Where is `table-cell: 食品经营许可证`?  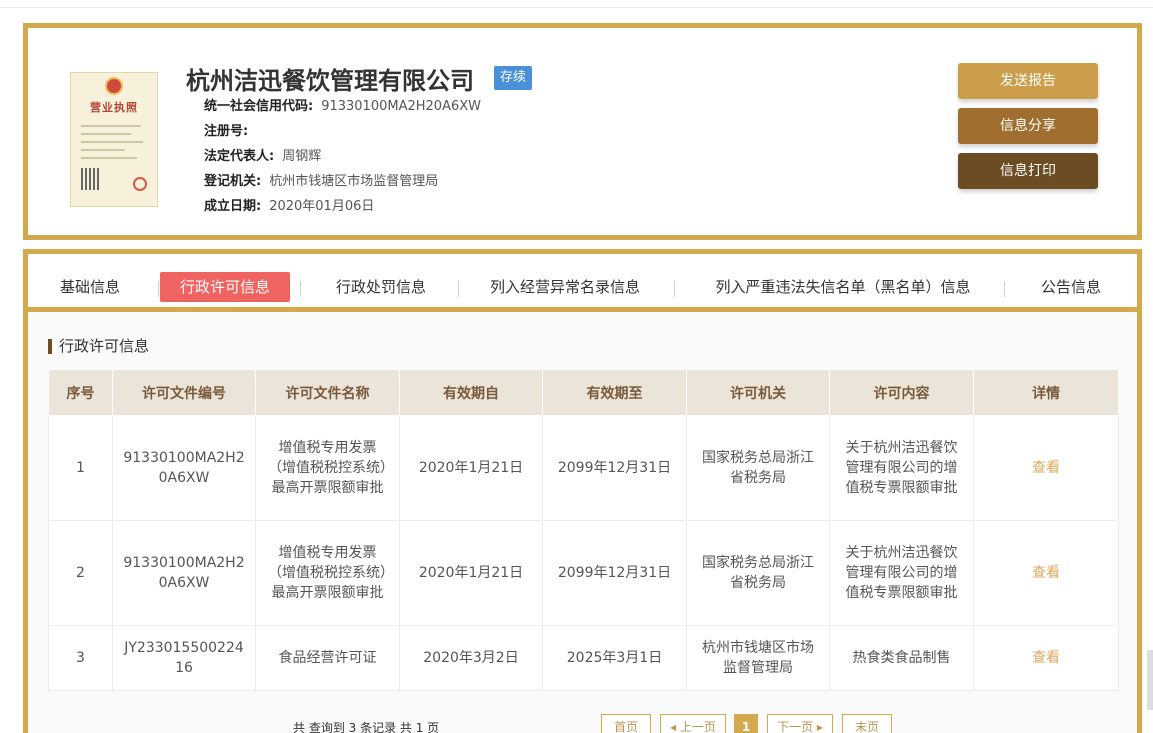 table-cell: 食品经营许可证 is located at coordinates (327, 658).